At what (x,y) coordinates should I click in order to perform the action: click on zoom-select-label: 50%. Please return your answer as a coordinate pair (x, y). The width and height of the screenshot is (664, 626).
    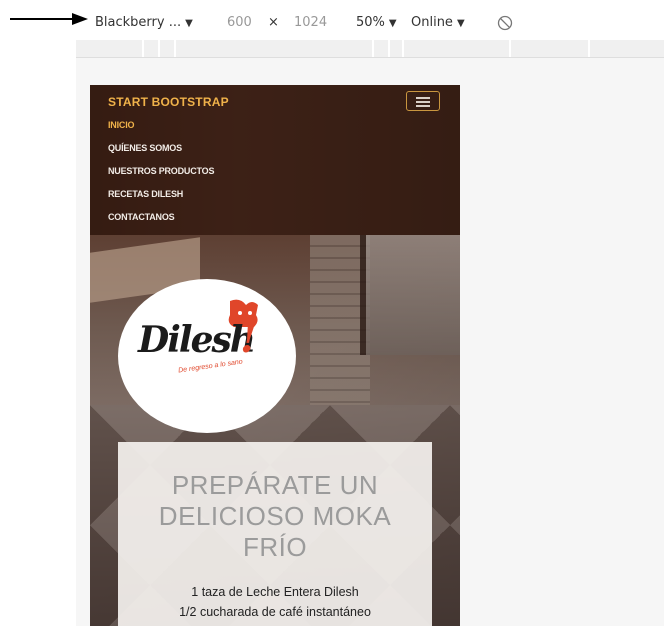
    Looking at the image, I should click on (370, 22).